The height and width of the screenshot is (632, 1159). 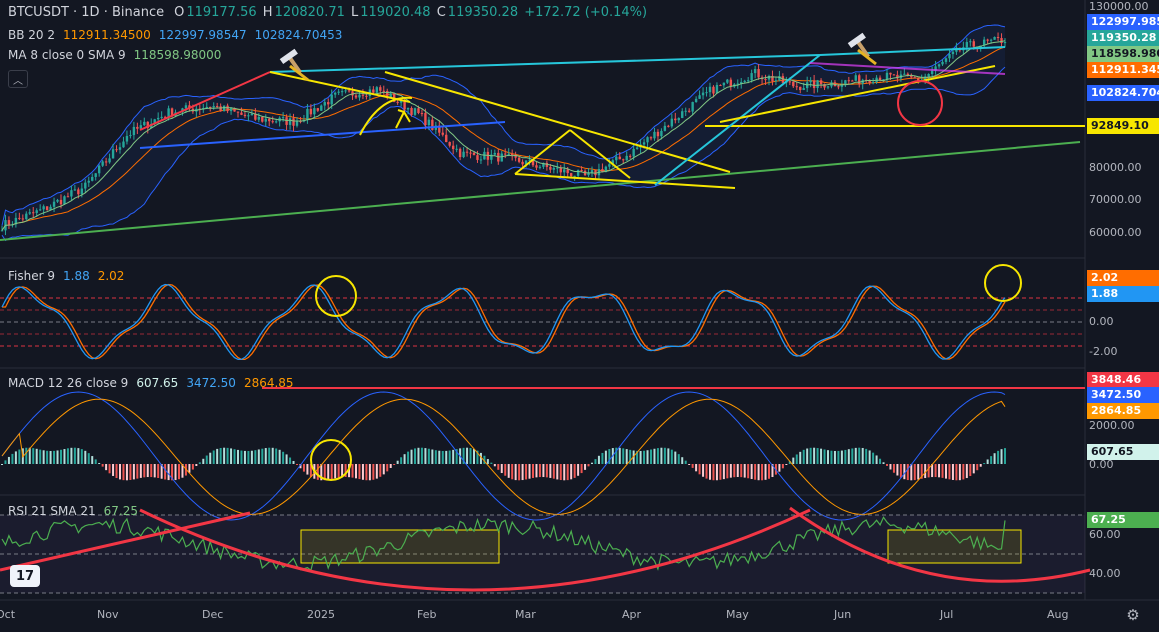 I want to click on symbol-title: BTCUSDT · 1D · Binance, so click(x=86, y=13).